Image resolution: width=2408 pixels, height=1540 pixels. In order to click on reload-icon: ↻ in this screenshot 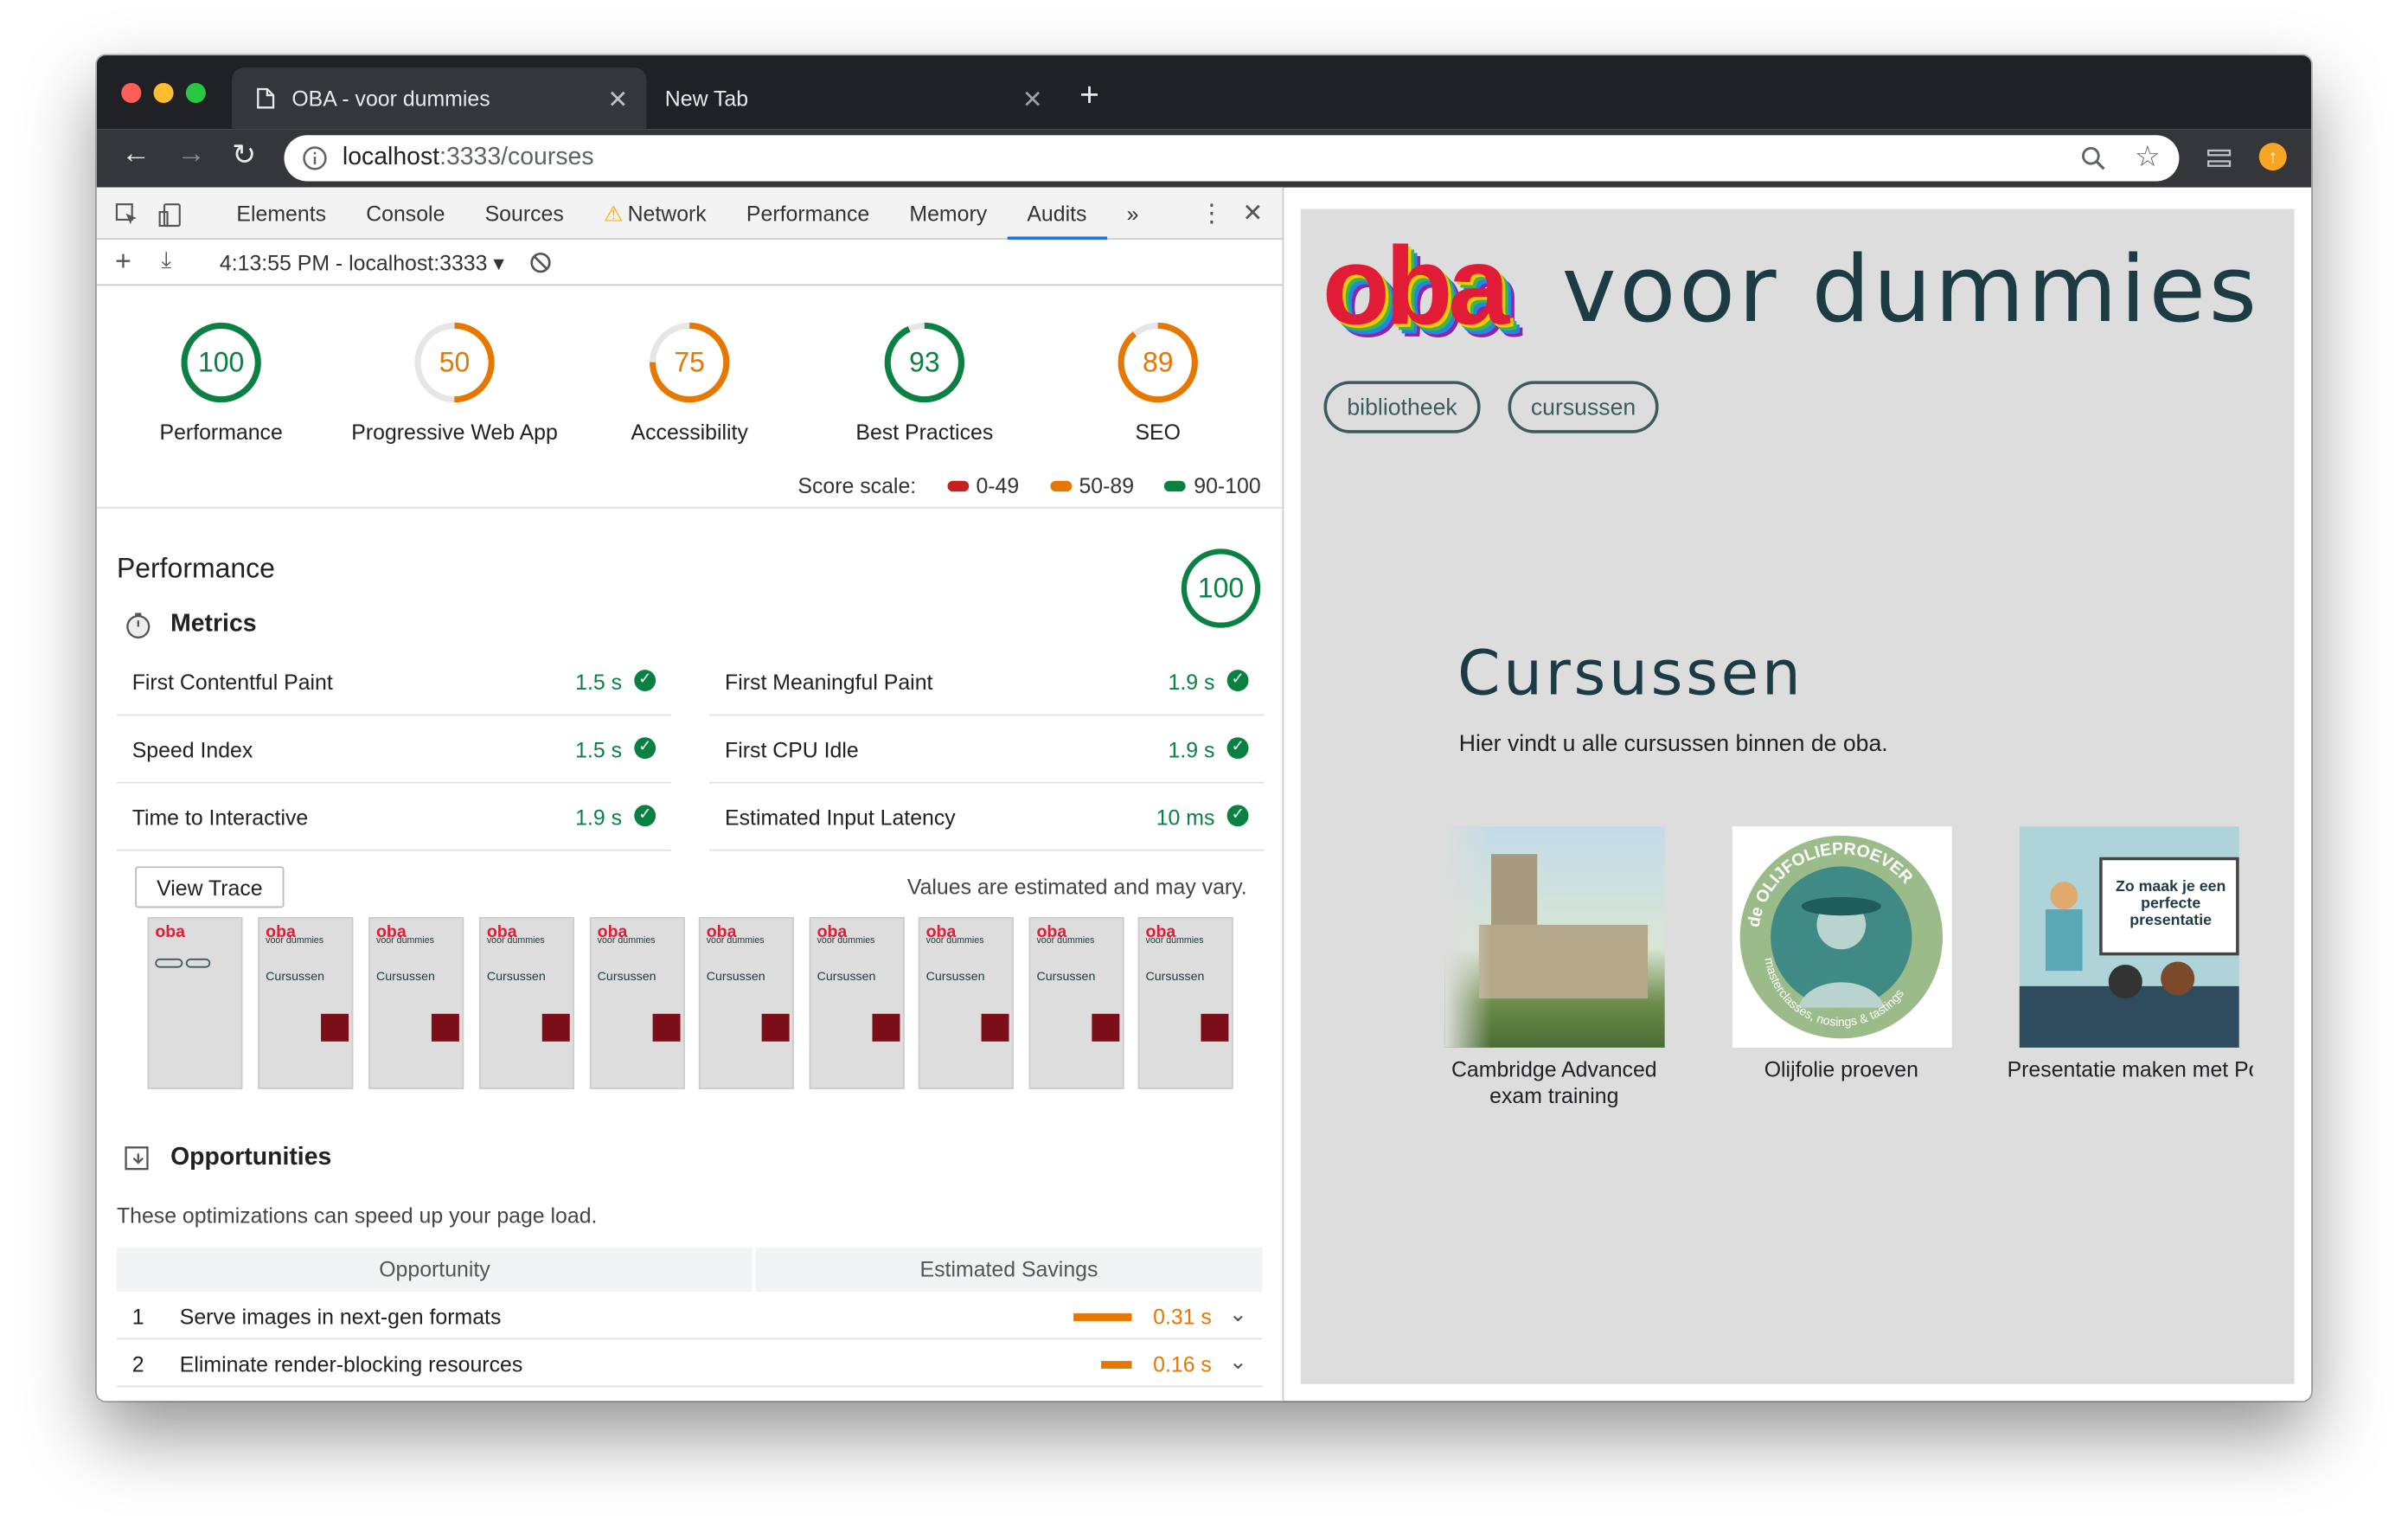, I will do `click(244, 156)`.